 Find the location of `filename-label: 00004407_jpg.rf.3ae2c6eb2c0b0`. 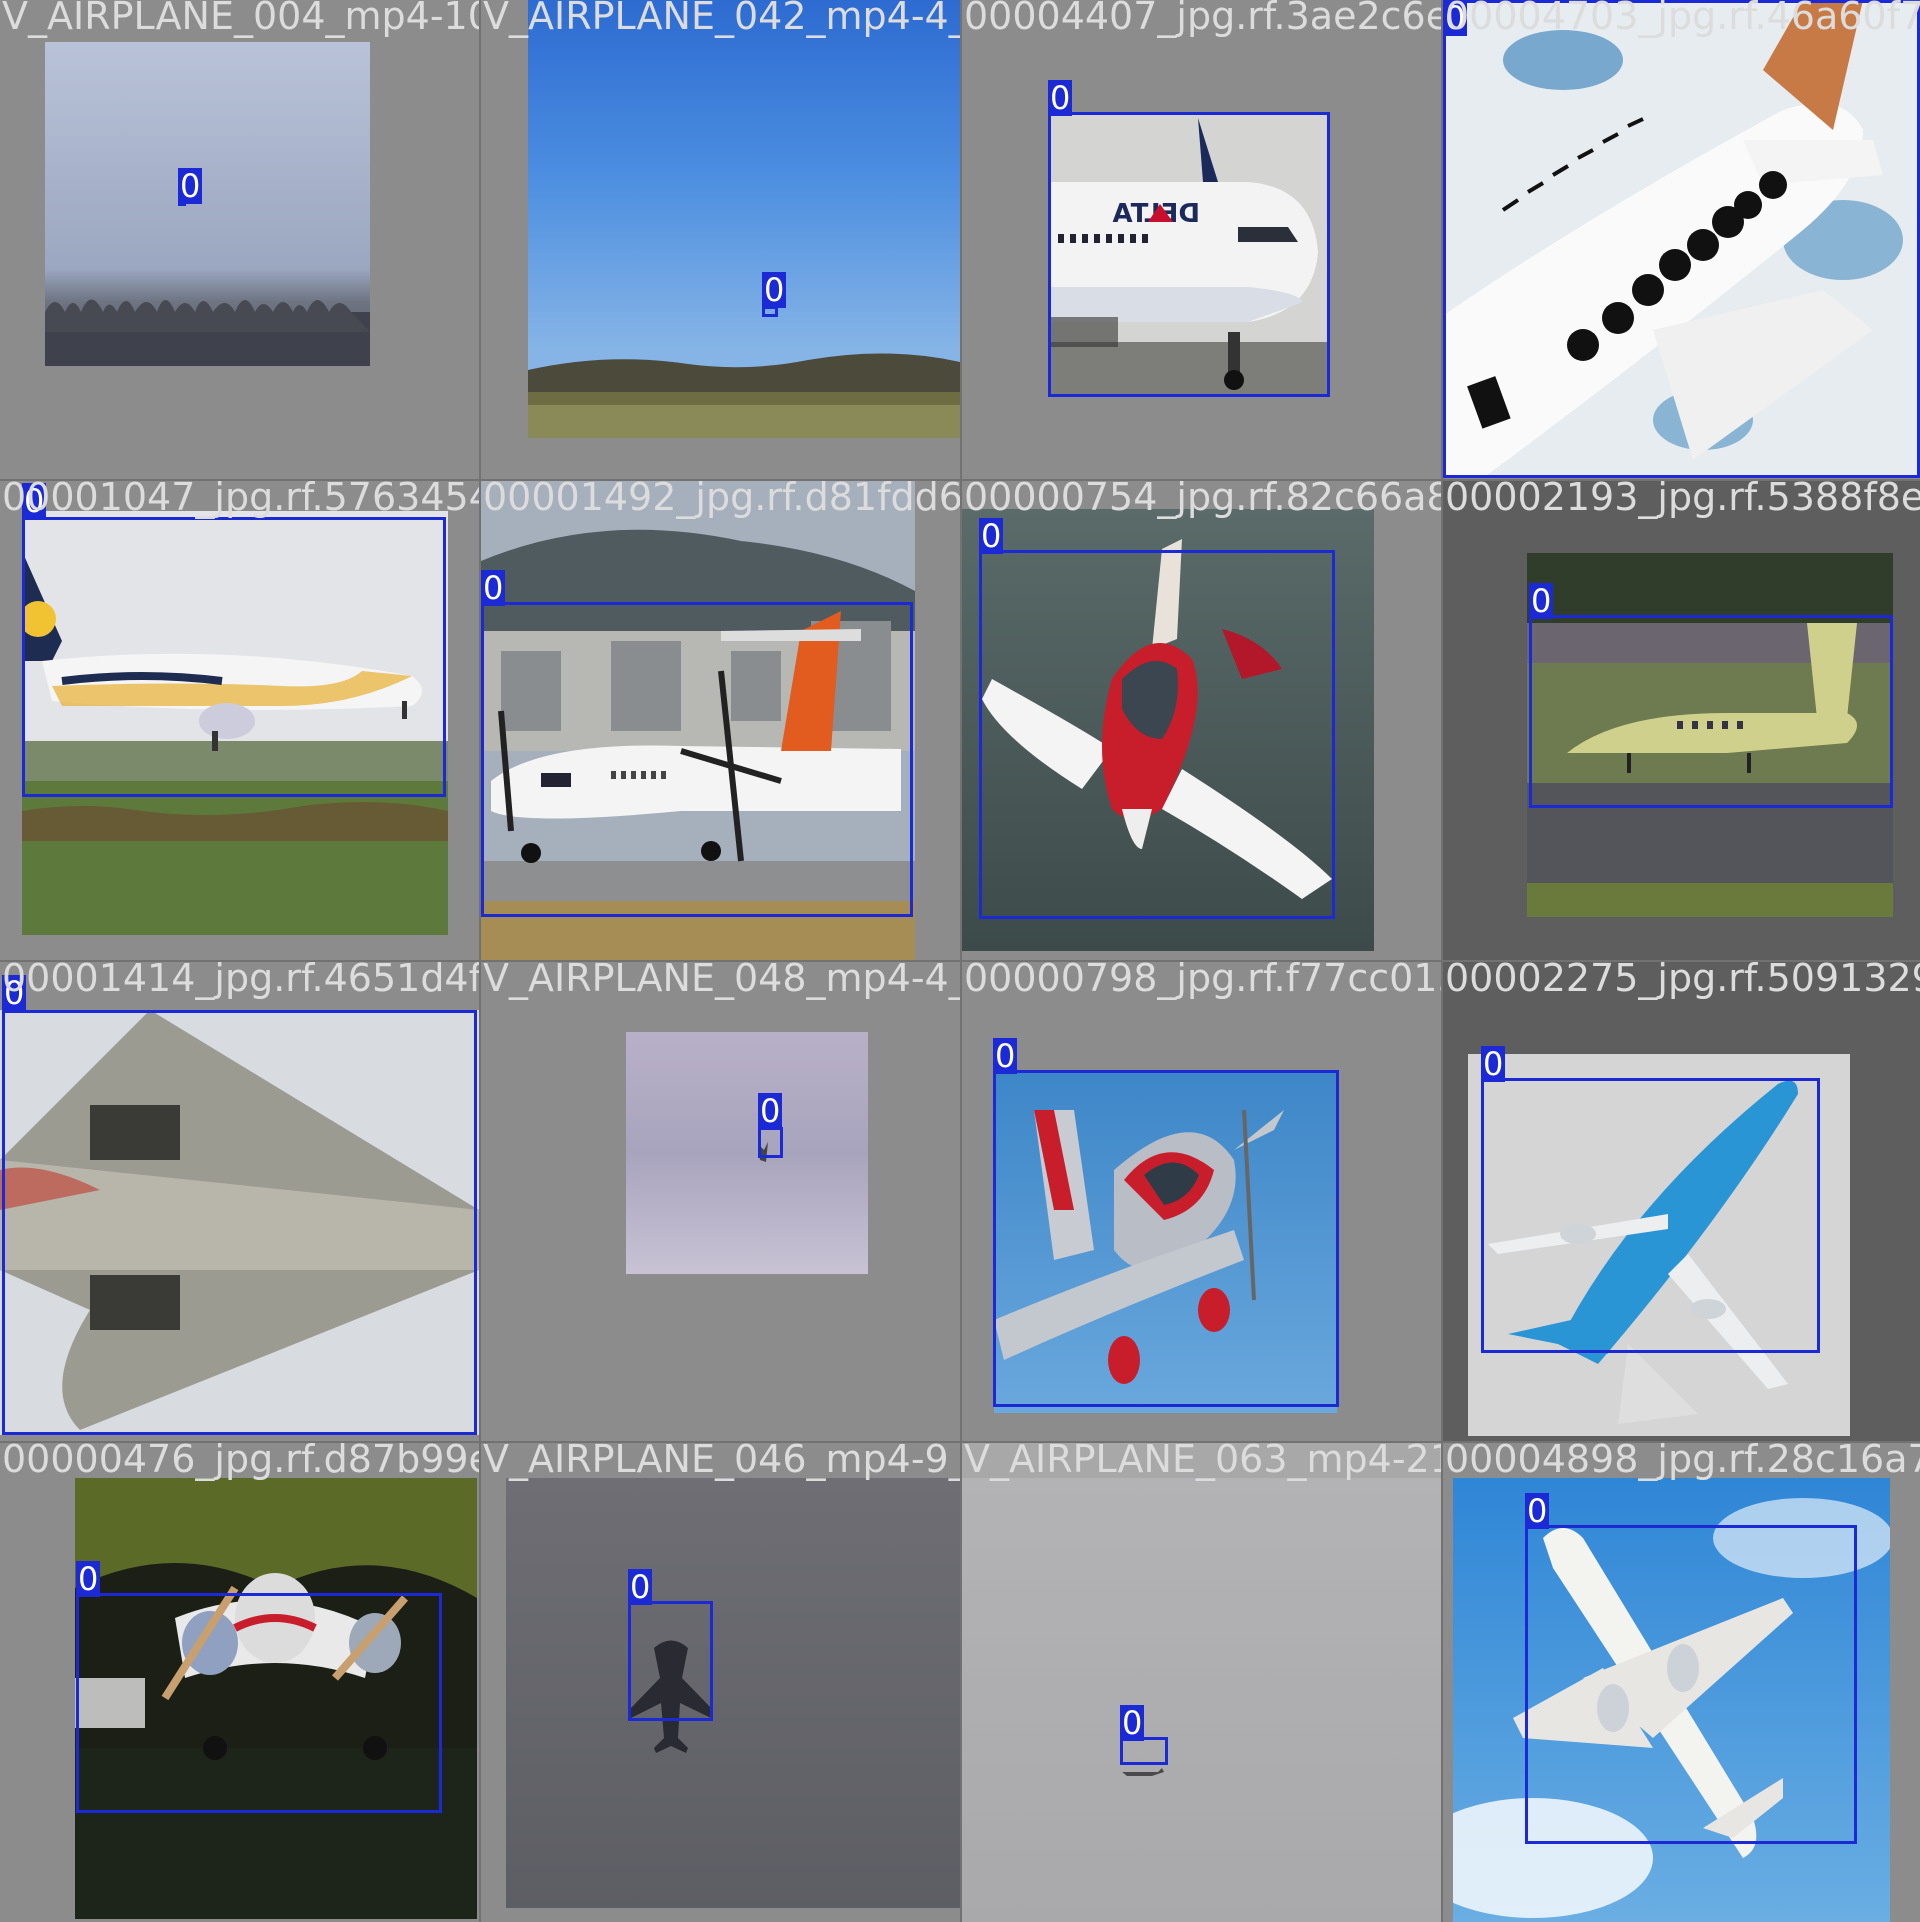

filename-label: 00004407_jpg.rf.3ae2c6eb2c0b0 is located at coordinates (1202, 19).